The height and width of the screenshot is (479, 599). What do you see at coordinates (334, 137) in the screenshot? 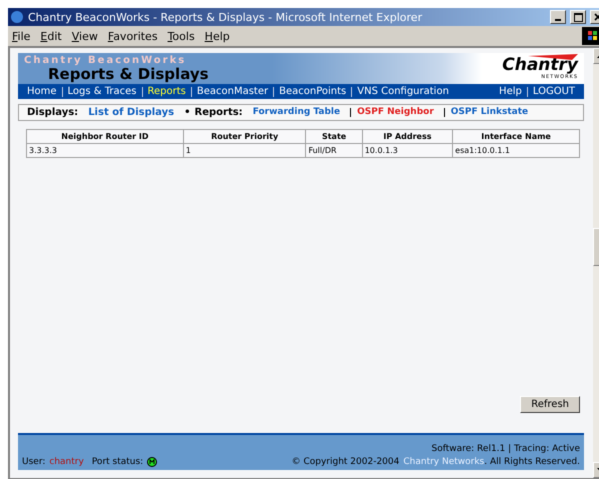
I see `column-header: State` at bounding box center [334, 137].